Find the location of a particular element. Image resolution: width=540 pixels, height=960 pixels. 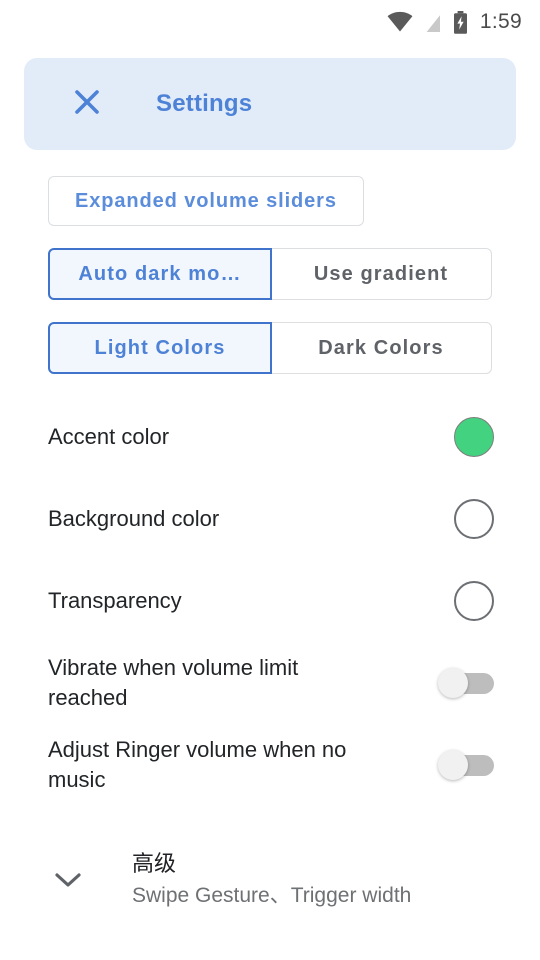

row-transparency: Transparency is located at coordinates (270, 601).